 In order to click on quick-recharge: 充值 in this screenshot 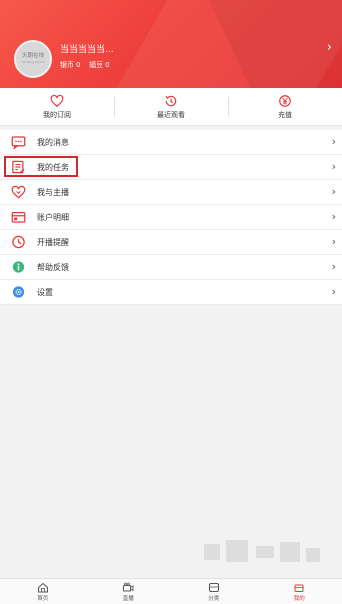, I will do `click(285, 106)`.